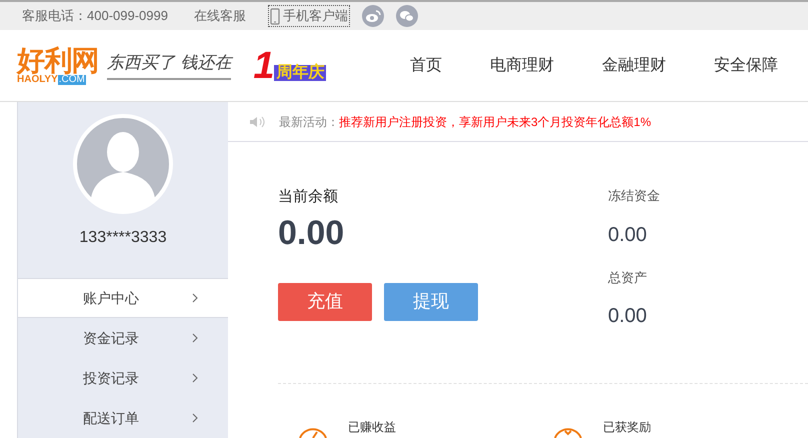  What do you see at coordinates (257, 122) in the screenshot?
I see `speaker-icon` at bounding box center [257, 122].